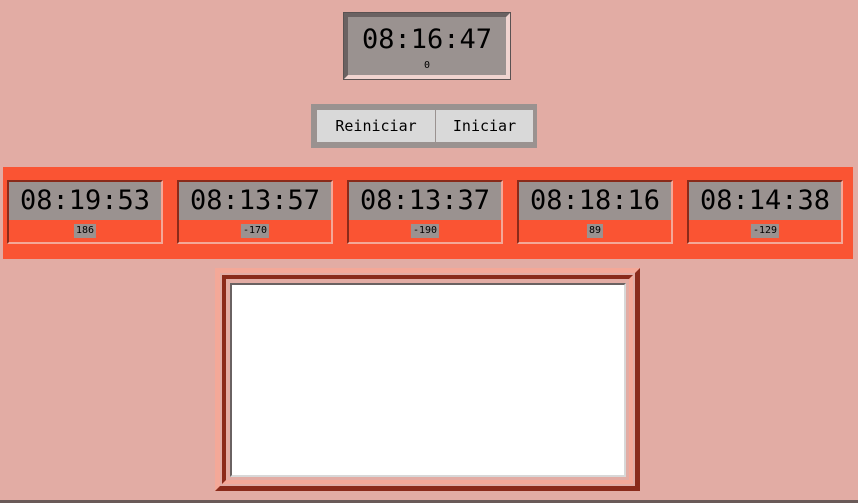 The width and height of the screenshot is (858, 503). I want to click on clock-delta: -190, so click(425, 231).